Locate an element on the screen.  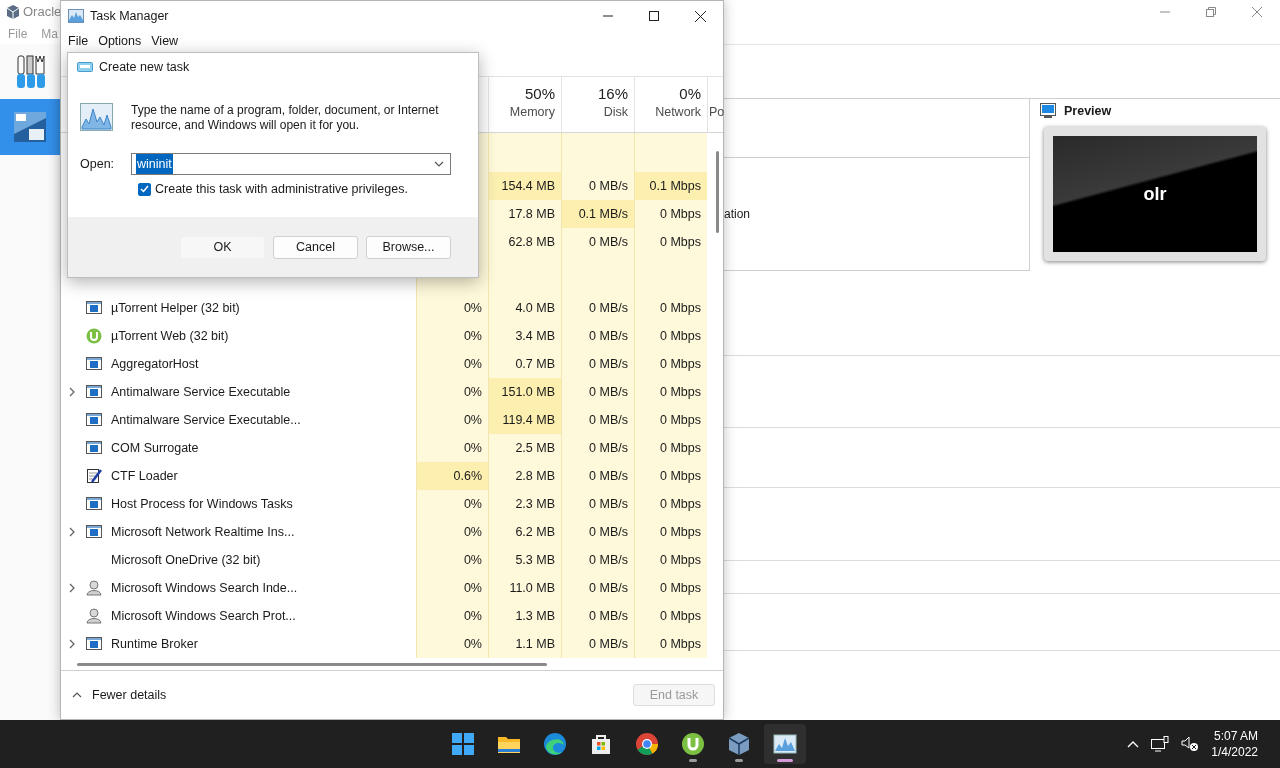
process-name: AggregatorHost is located at coordinates (155, 364).